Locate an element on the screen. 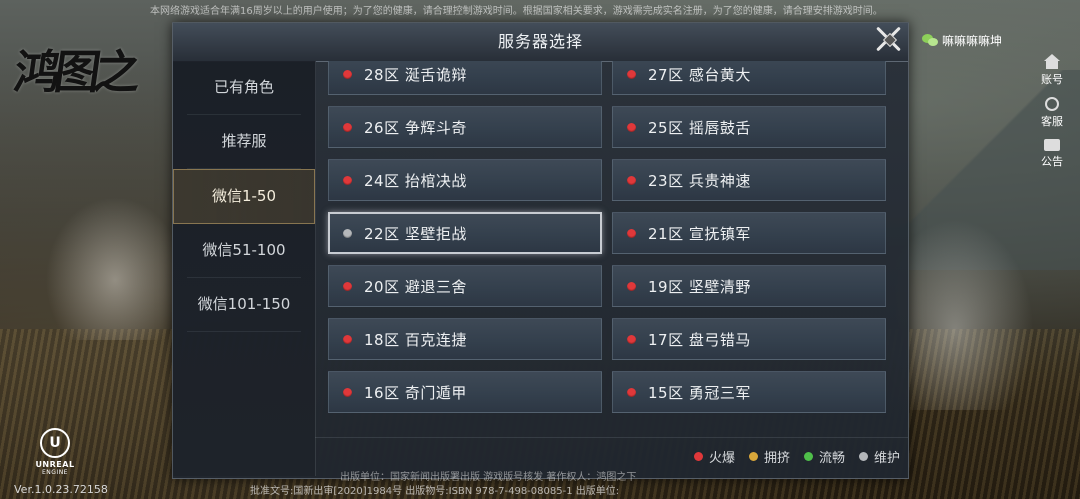  home-icon is located at coordinates (1052, 57).